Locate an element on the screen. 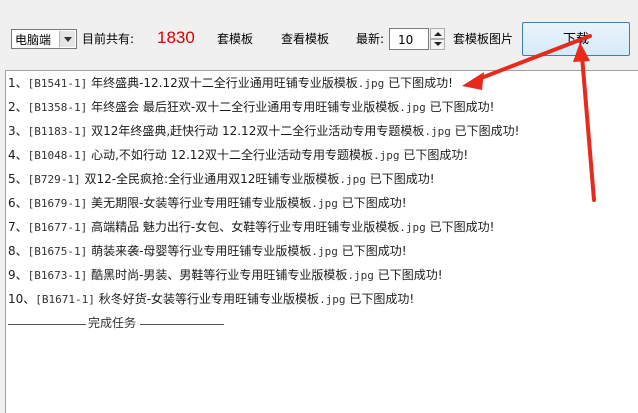  latest-input: 10 is located at coordinates (409, 39).